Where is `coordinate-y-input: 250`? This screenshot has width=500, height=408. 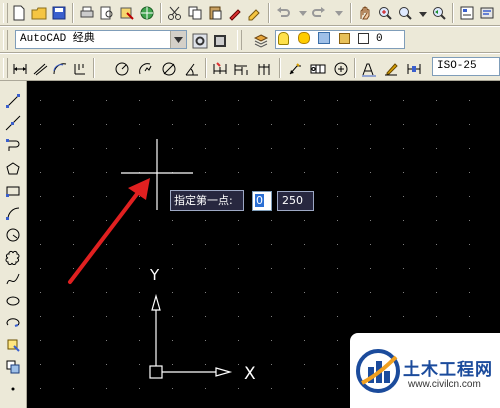 coordinate-y-input: 250 is located at coordinates (295, 201).